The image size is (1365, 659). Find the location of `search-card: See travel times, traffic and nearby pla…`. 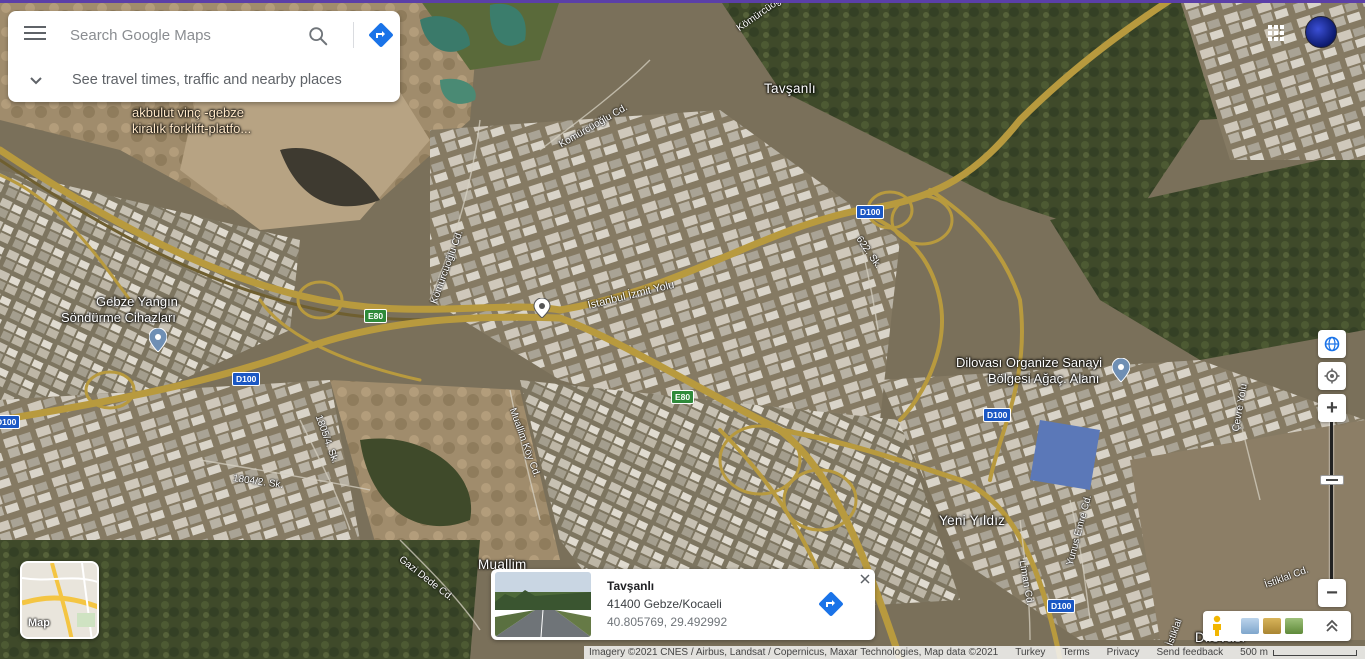

search-card: See travel times, traffic and nearby pla… is located at coordinates (204, 56).